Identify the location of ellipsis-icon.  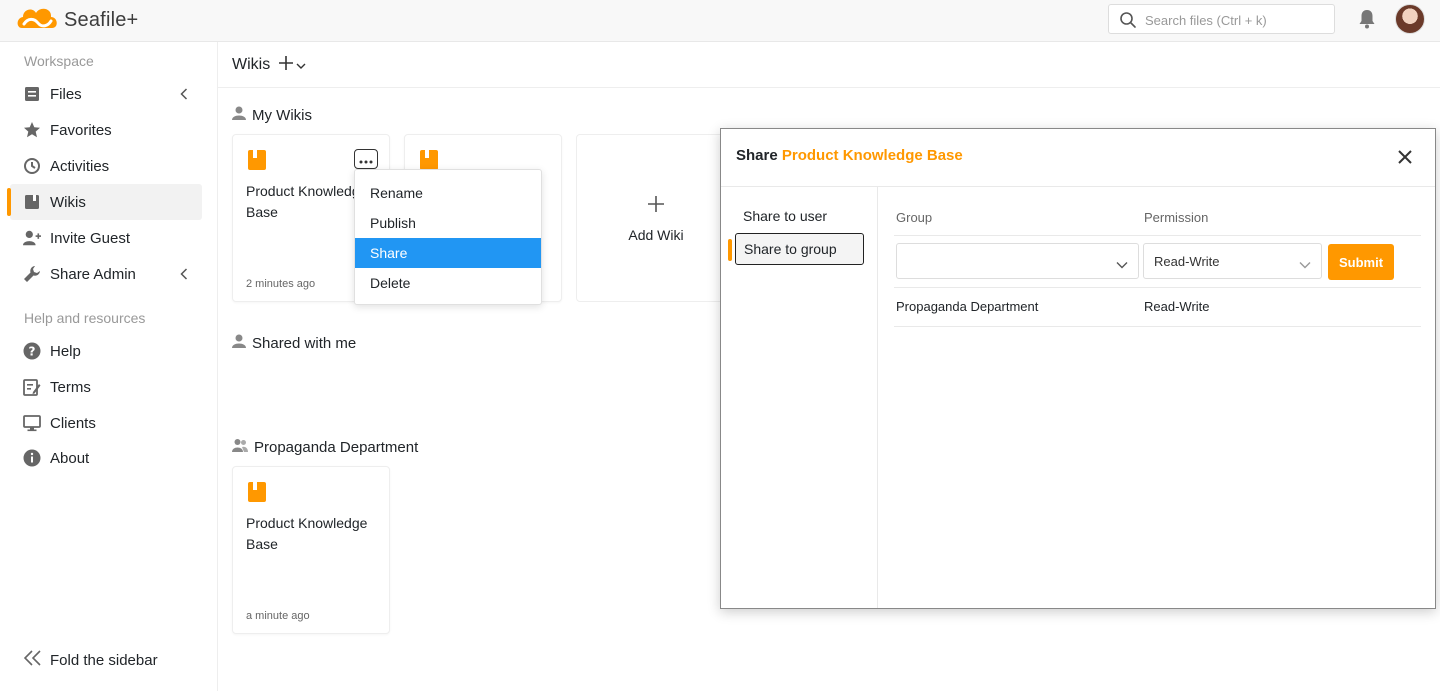
(366, 159).